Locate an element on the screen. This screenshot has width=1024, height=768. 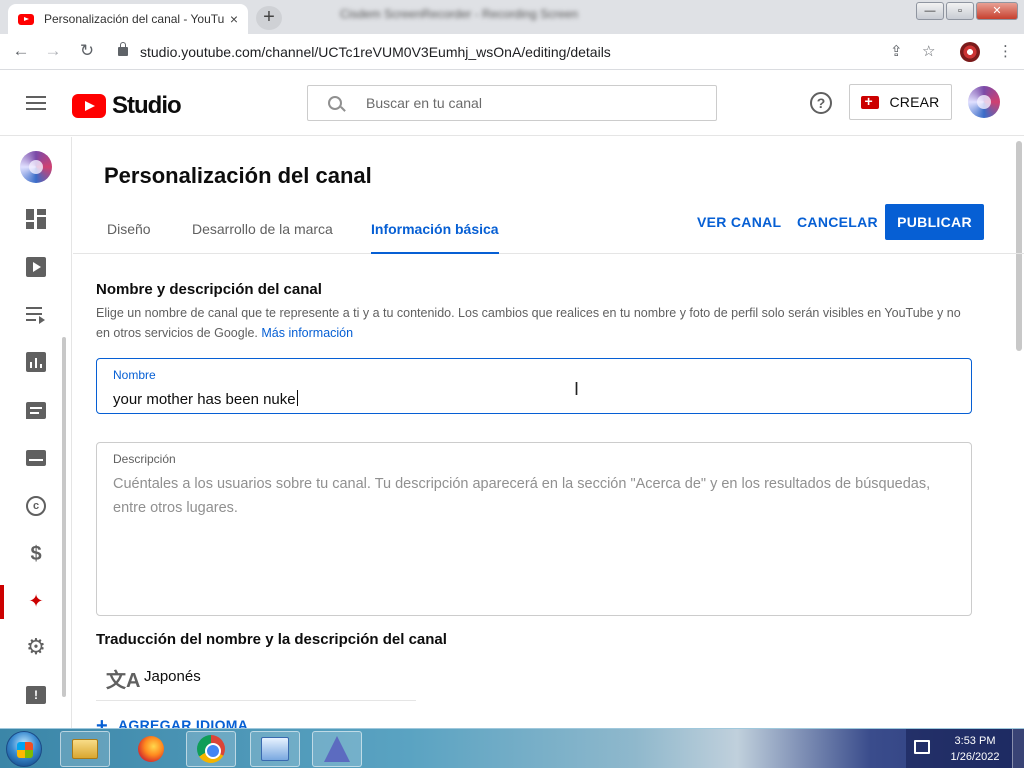
subtitles-icon is located at coordinates (36, 458).